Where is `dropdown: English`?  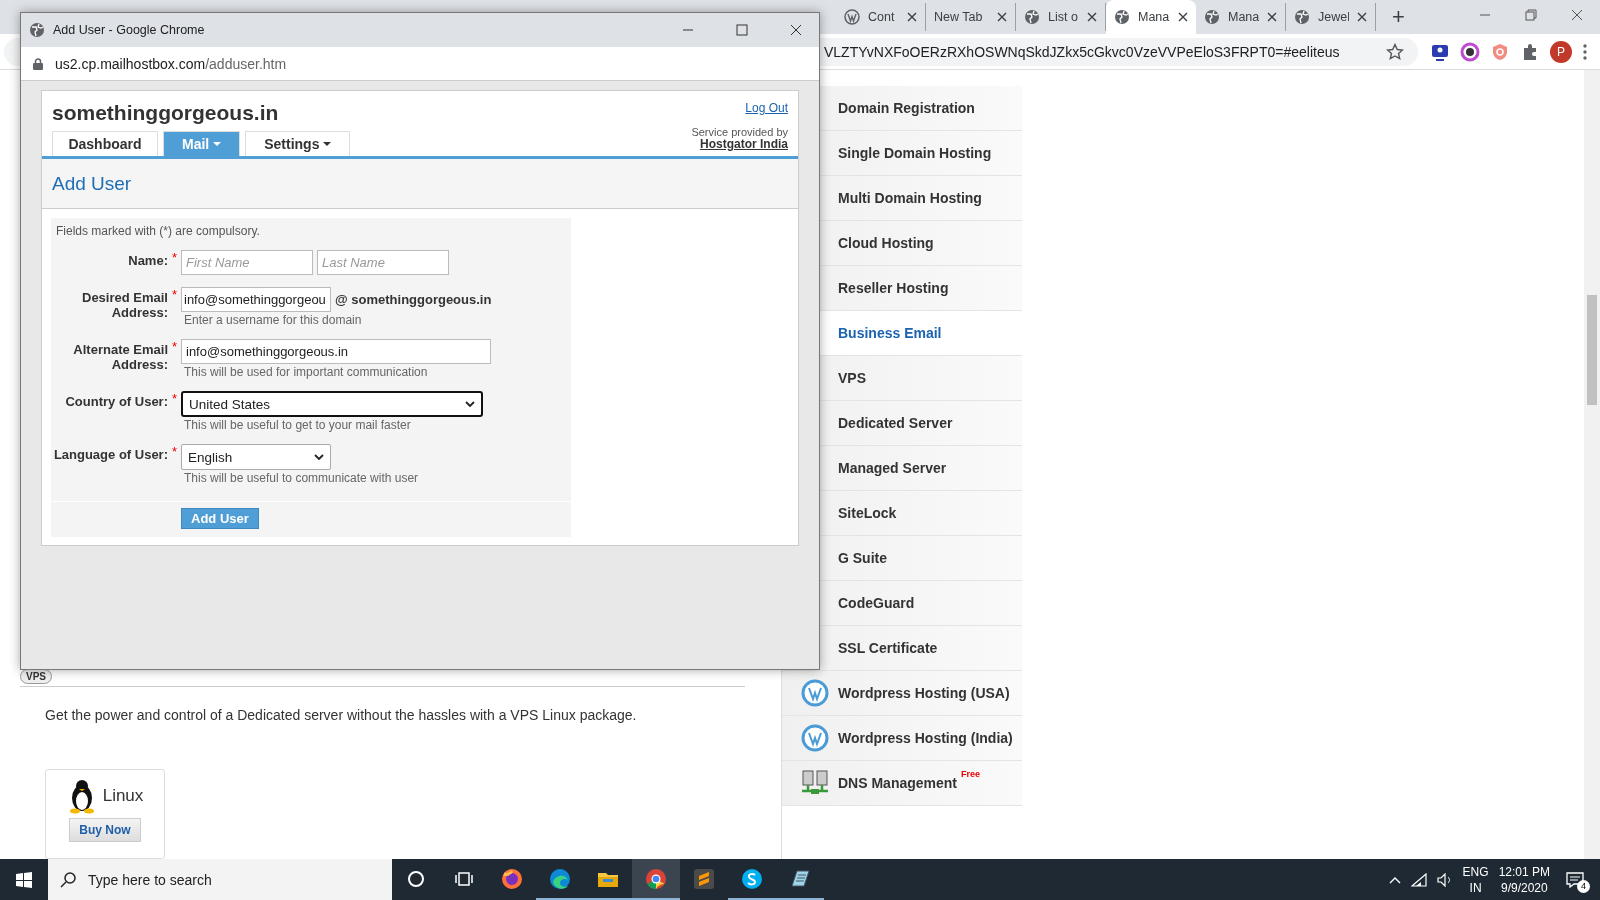
dropdown: English is located at coordinates (256, 457).